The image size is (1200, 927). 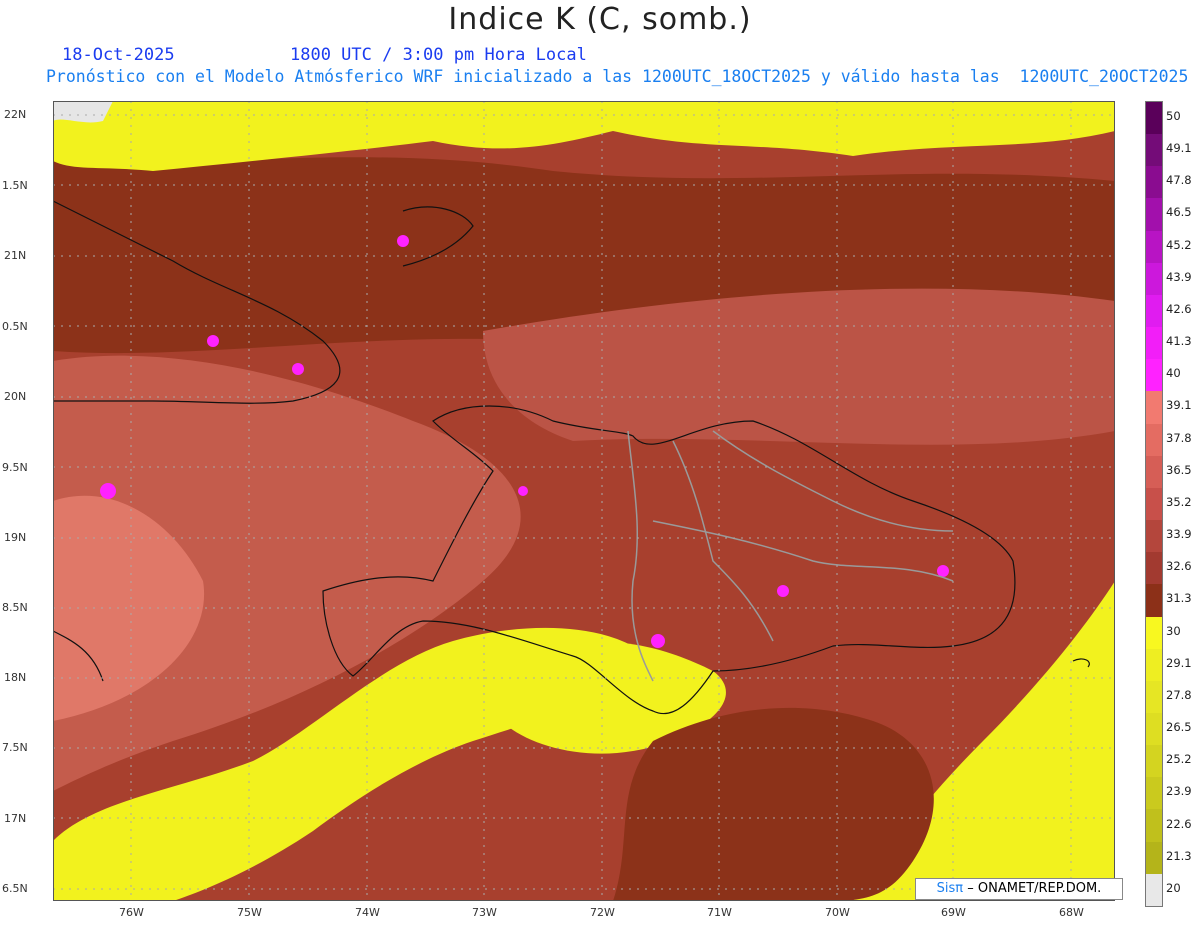 I want to click on lat-label: 1.5N, so click(x=15, y=185).